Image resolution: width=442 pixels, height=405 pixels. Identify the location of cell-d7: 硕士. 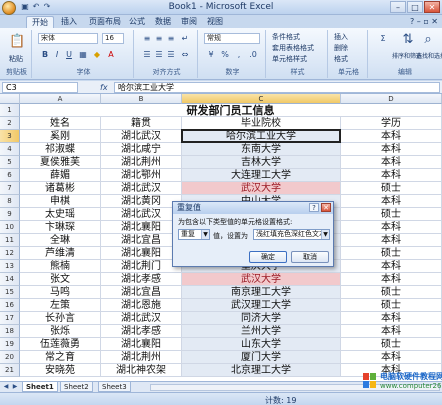
(391, 188).